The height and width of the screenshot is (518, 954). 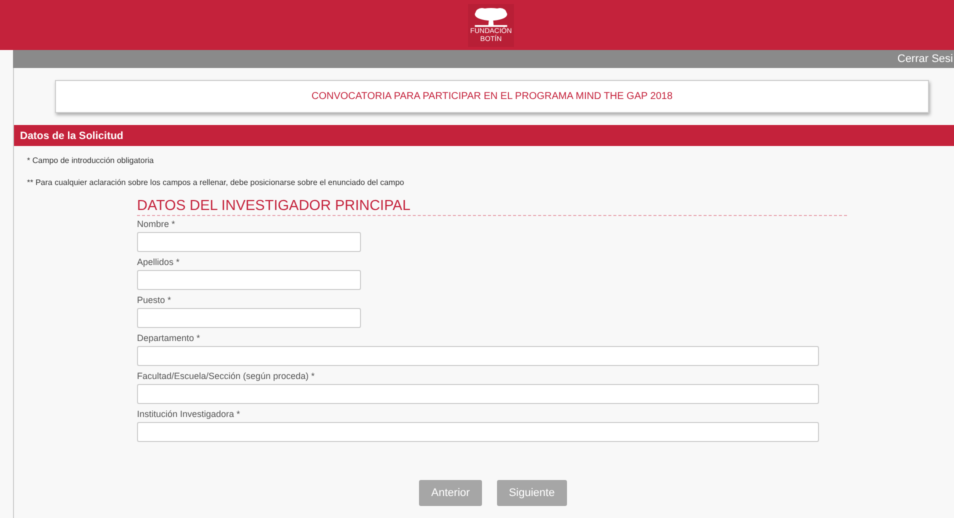 I want to click on field-label: Departamento *, so click(x=168, y=338).